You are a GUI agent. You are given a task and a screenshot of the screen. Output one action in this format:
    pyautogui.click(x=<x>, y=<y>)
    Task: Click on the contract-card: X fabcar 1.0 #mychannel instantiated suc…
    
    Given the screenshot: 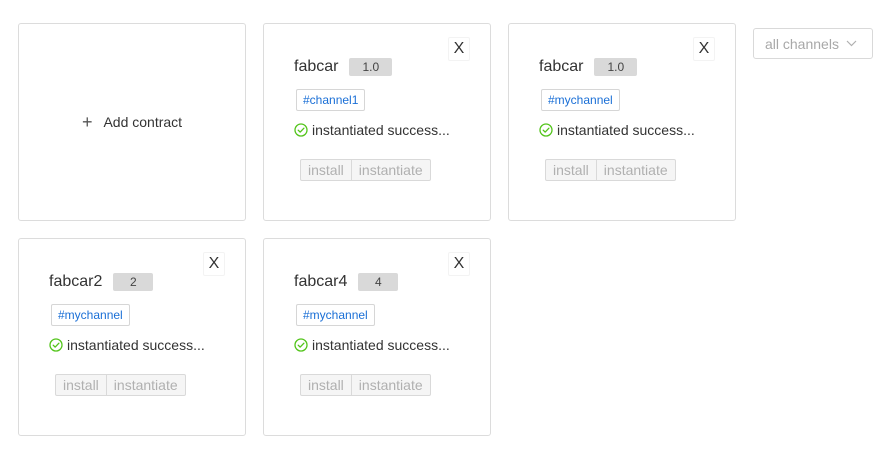 What is the action you would take?
    pyautogui.click(x=622, y=122)
    